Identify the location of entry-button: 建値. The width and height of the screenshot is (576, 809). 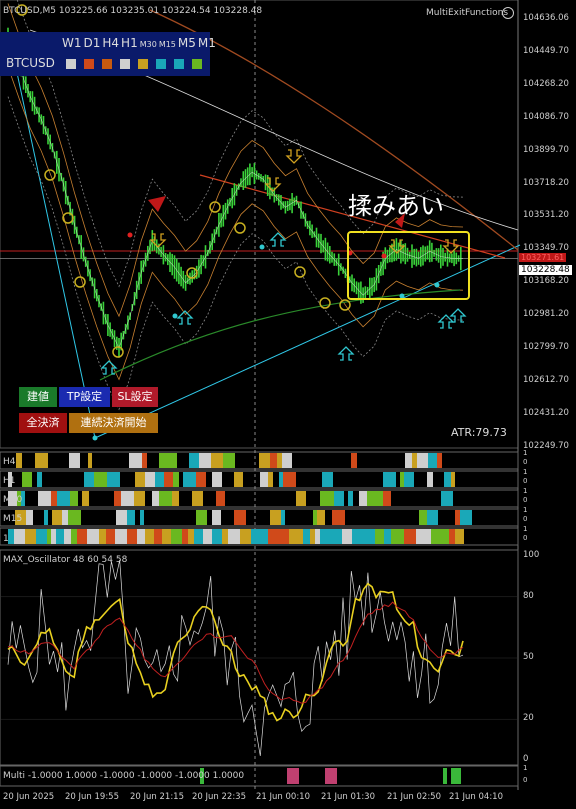
(38, 397).